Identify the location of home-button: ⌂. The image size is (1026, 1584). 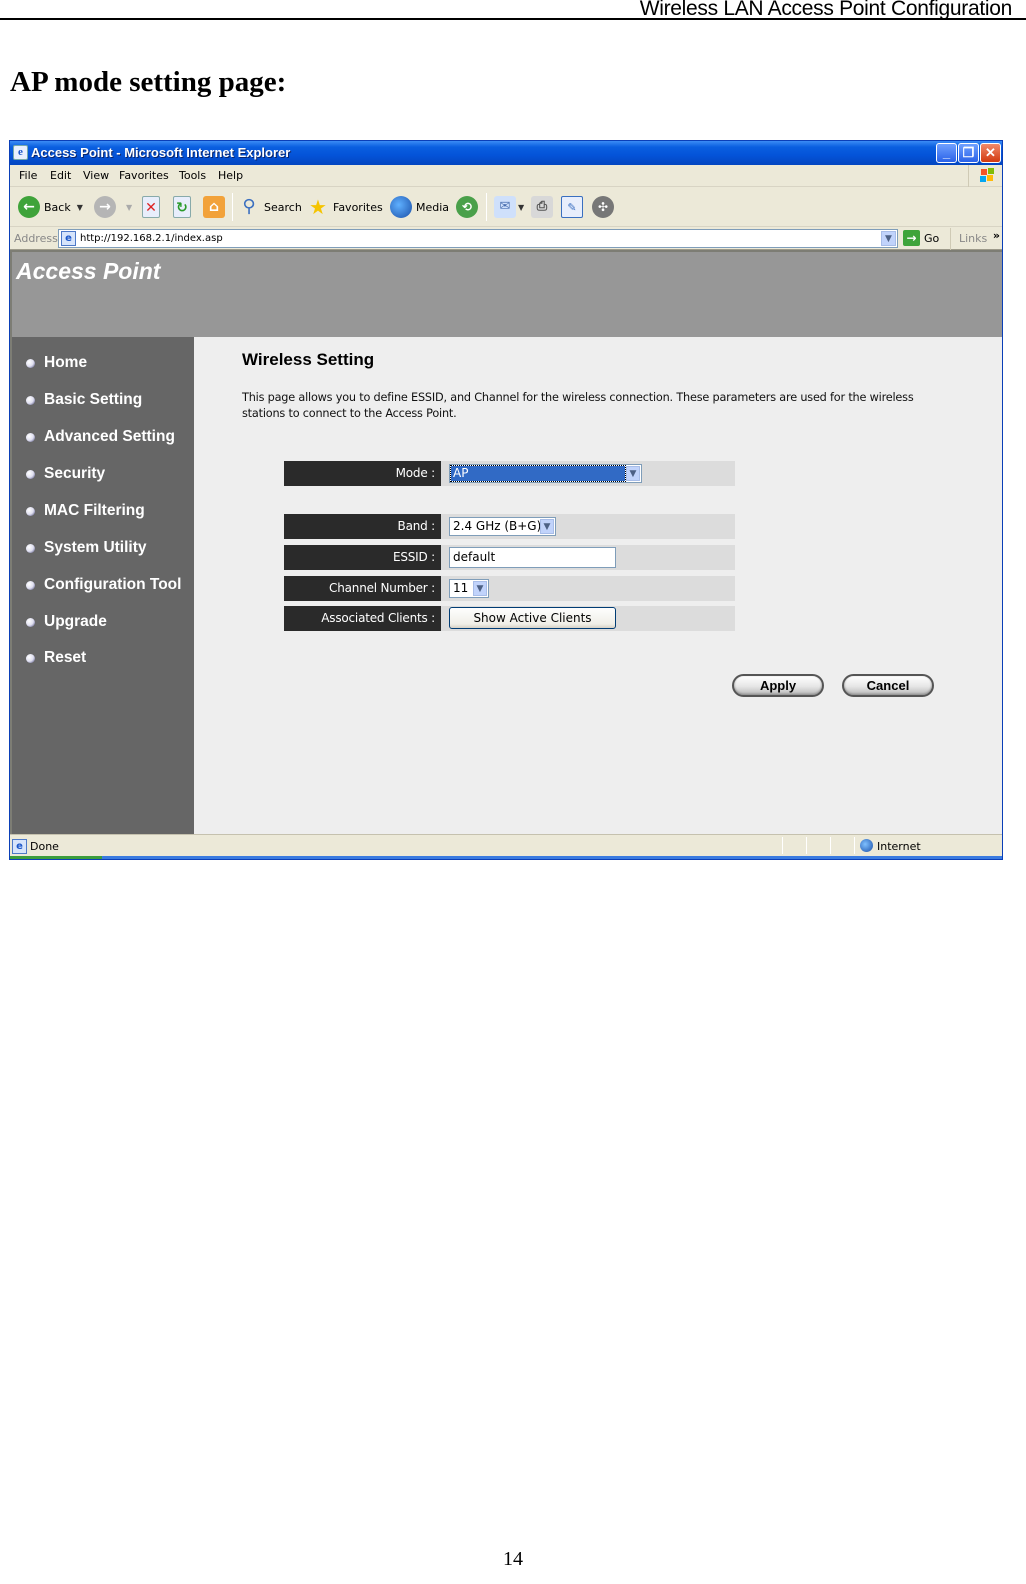
(216, 207).